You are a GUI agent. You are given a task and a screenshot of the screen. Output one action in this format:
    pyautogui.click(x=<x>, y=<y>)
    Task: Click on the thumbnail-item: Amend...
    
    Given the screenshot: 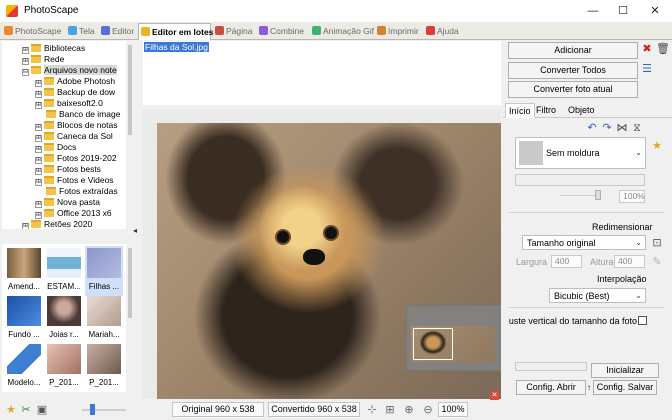 What is the action you would take?
    pyautogui.click(x=24, y=271)
    